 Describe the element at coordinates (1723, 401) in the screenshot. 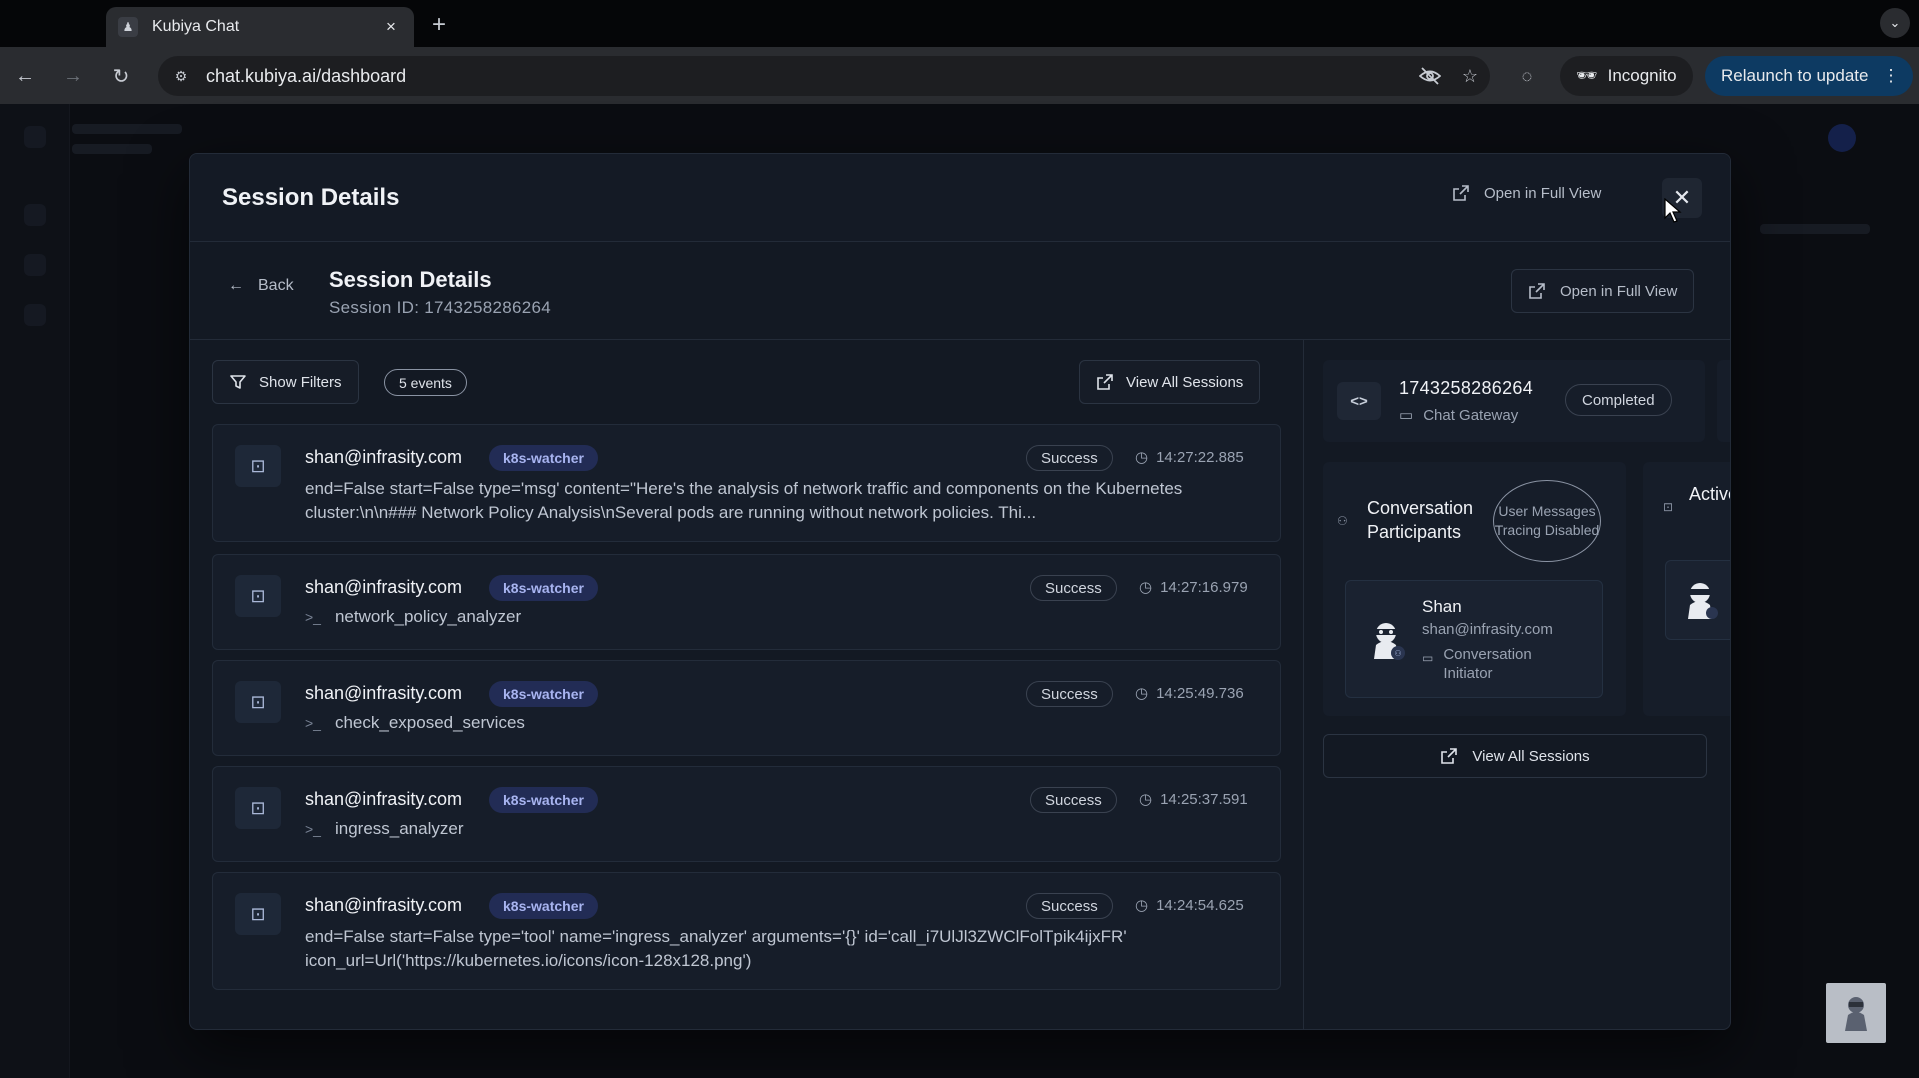

I see `session-card-overflow` at that location.